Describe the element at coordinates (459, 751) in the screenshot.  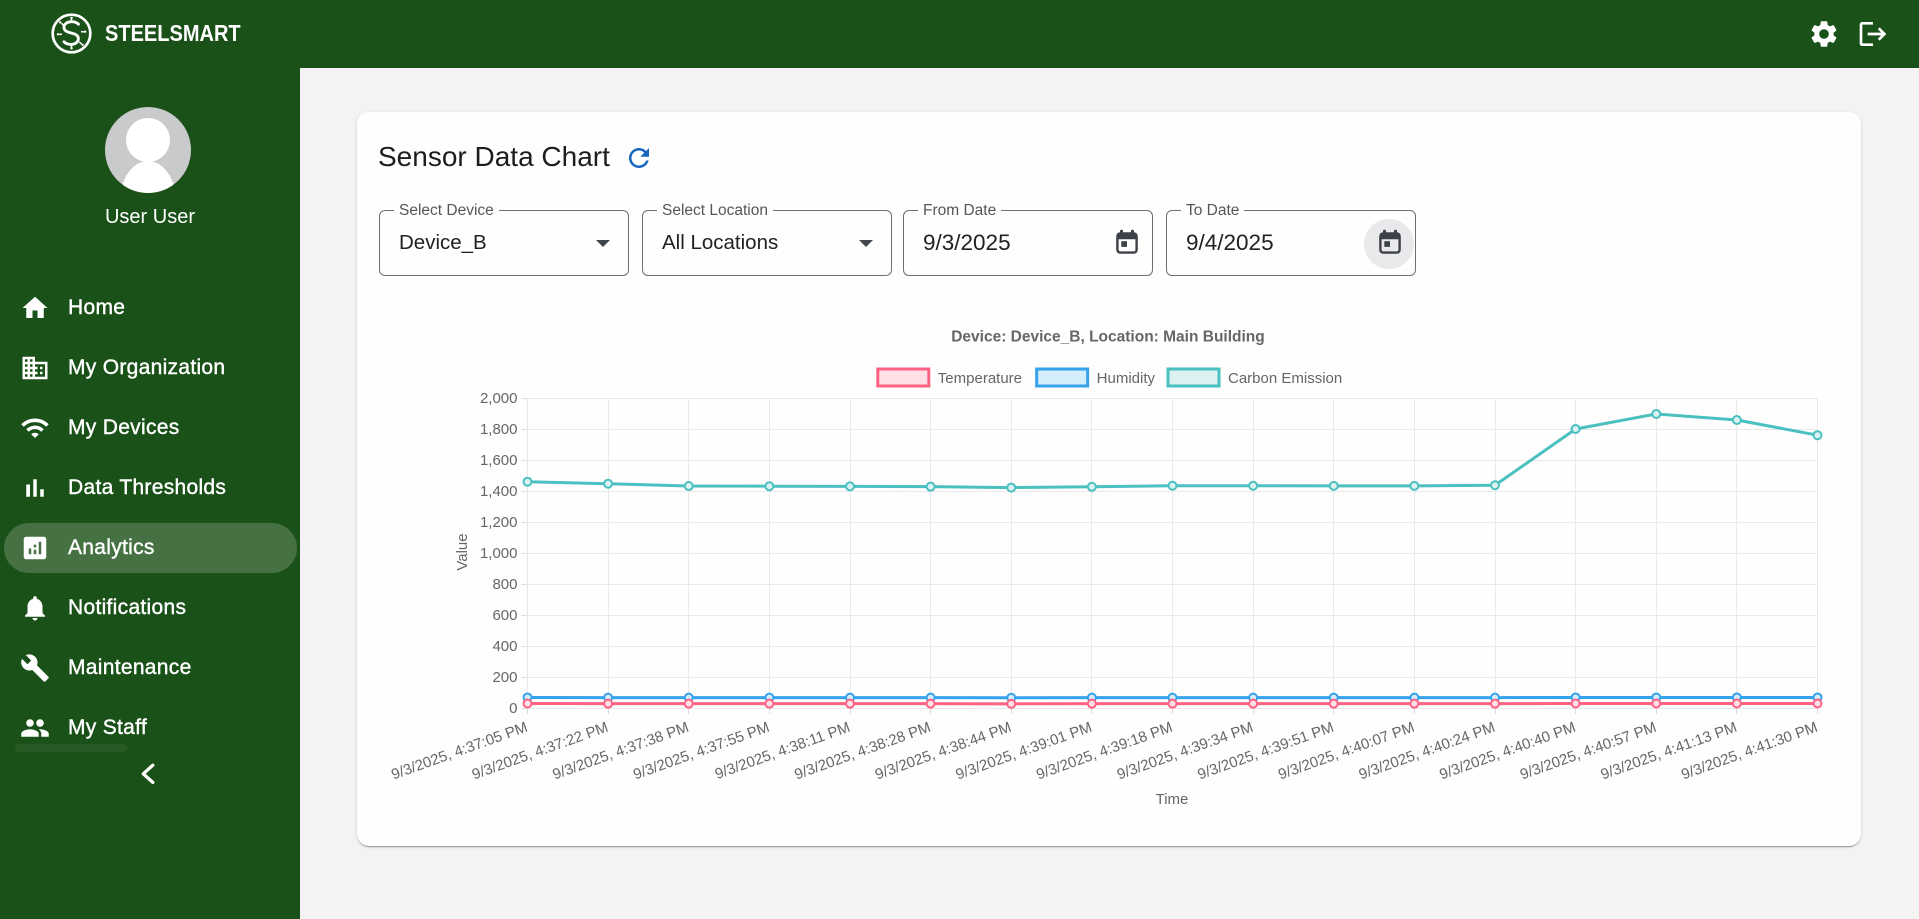
I see `svg-text: 9/3/2025, 4:37:05 PM` at that location.